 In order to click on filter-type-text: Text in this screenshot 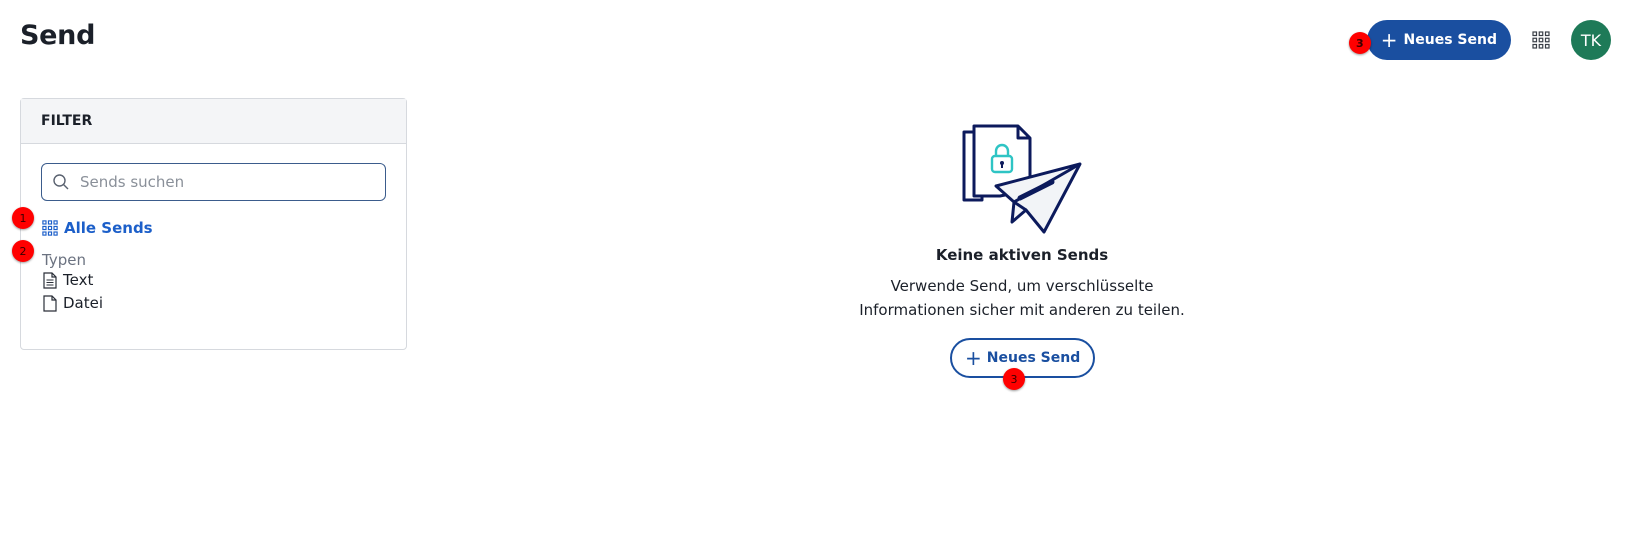, I will do `click(68, 280)`.